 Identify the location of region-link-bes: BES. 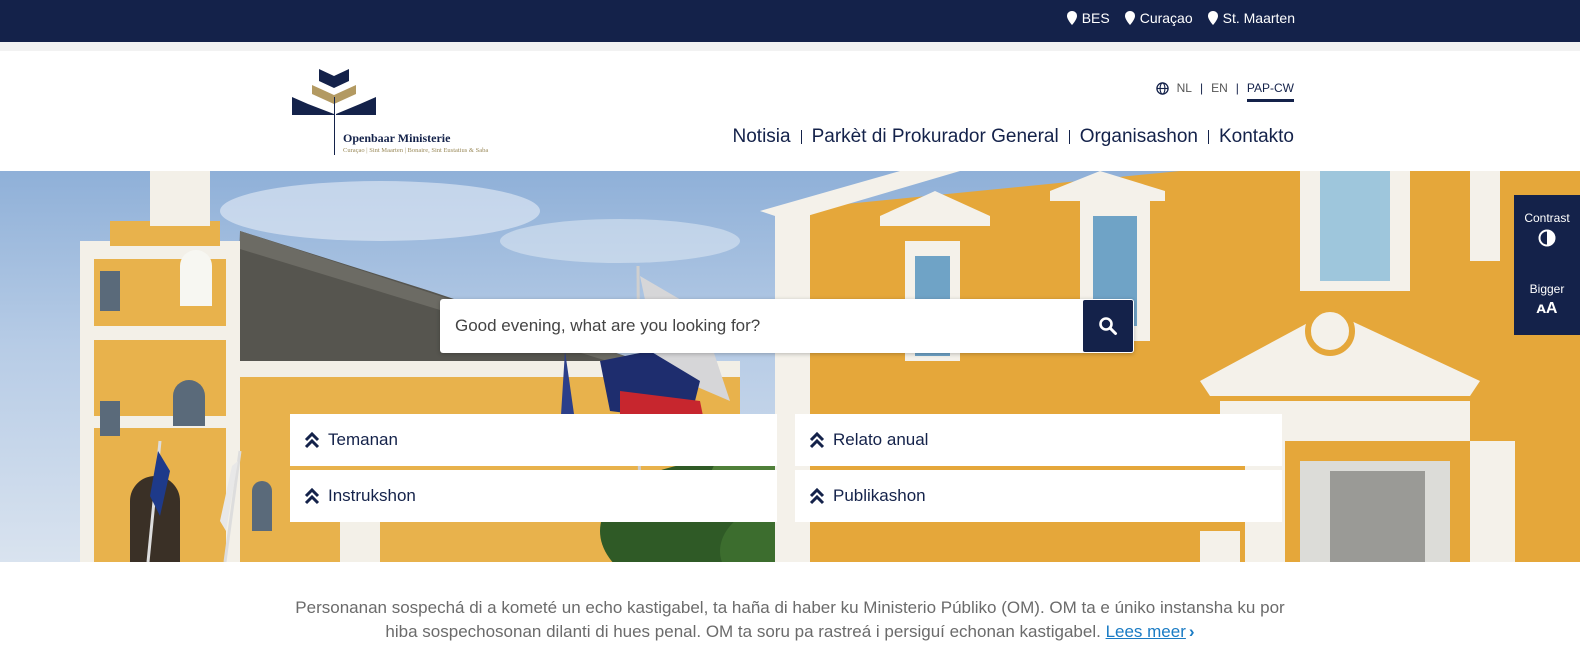
(1088, 18).